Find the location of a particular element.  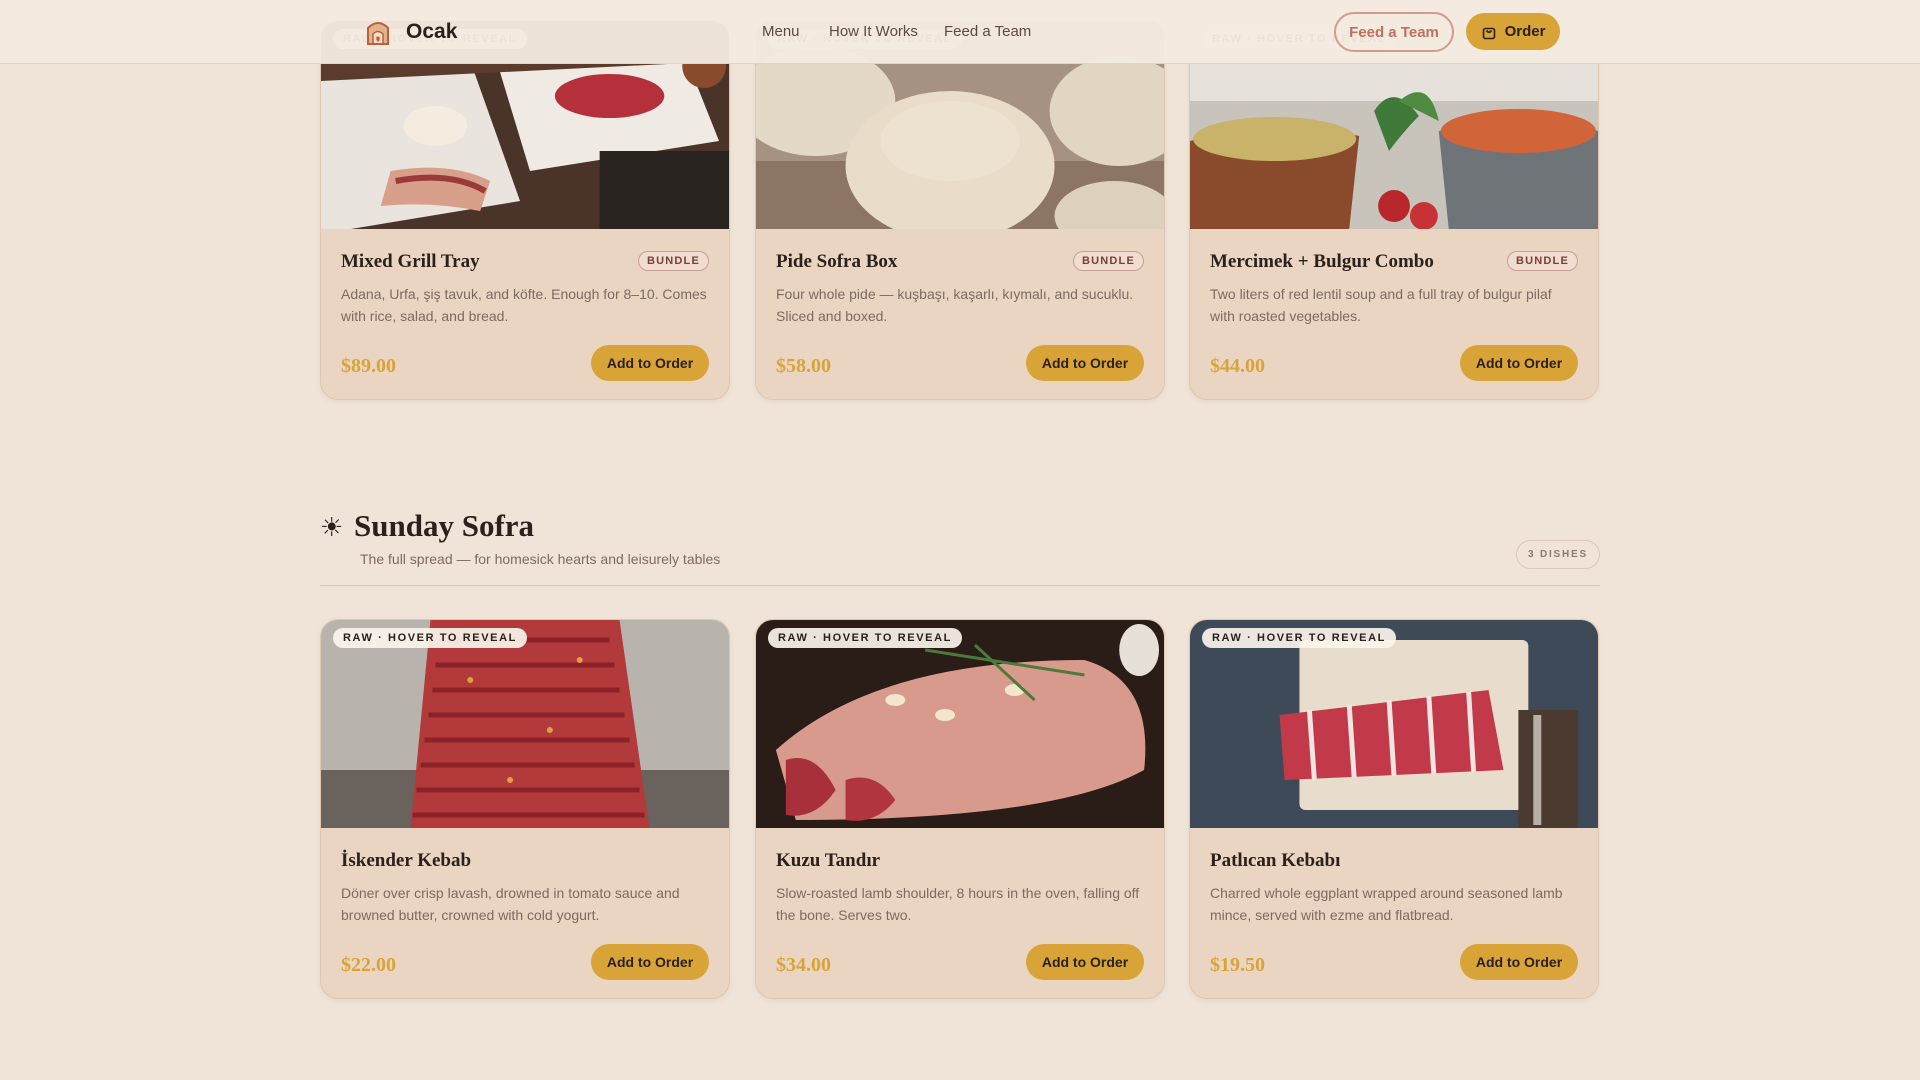

dish-title: Pide Sofra Box is located at coordinates (837, 261).